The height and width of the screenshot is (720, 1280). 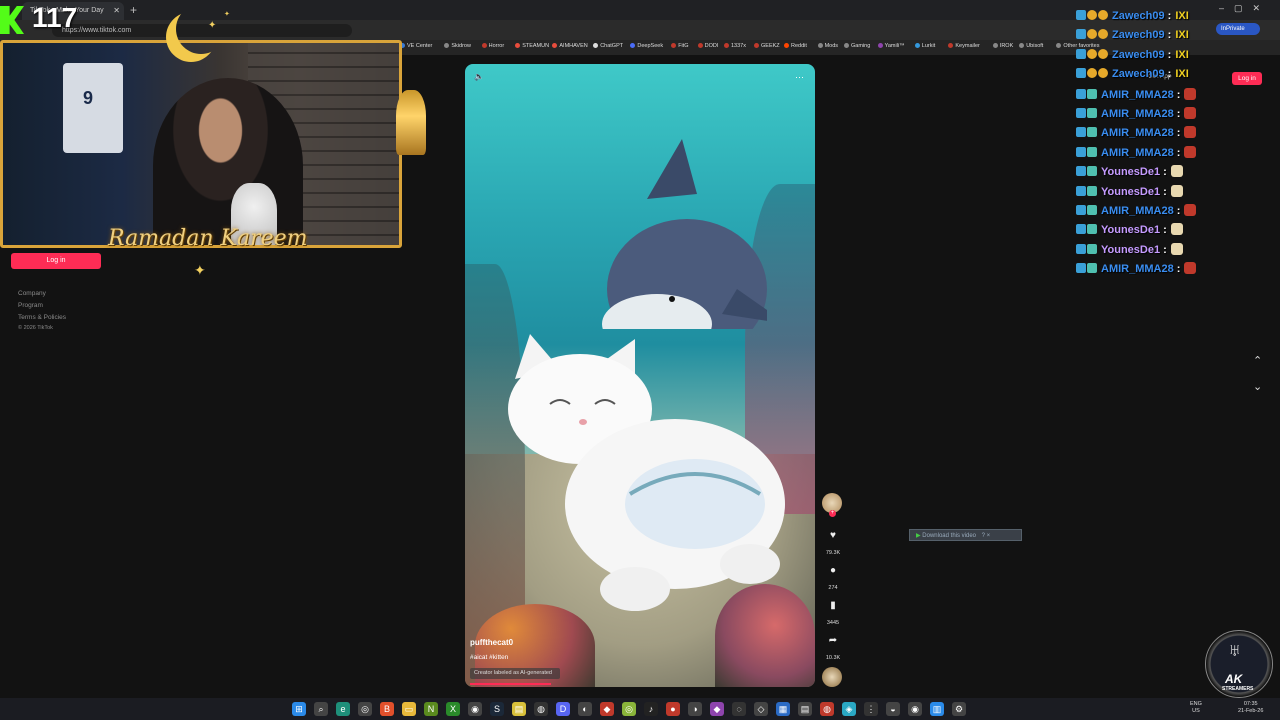 What do you see at coordinates (299, 709) in the screenshot?
I see `start-icon: ⊞` at bounding box center [299, 709].